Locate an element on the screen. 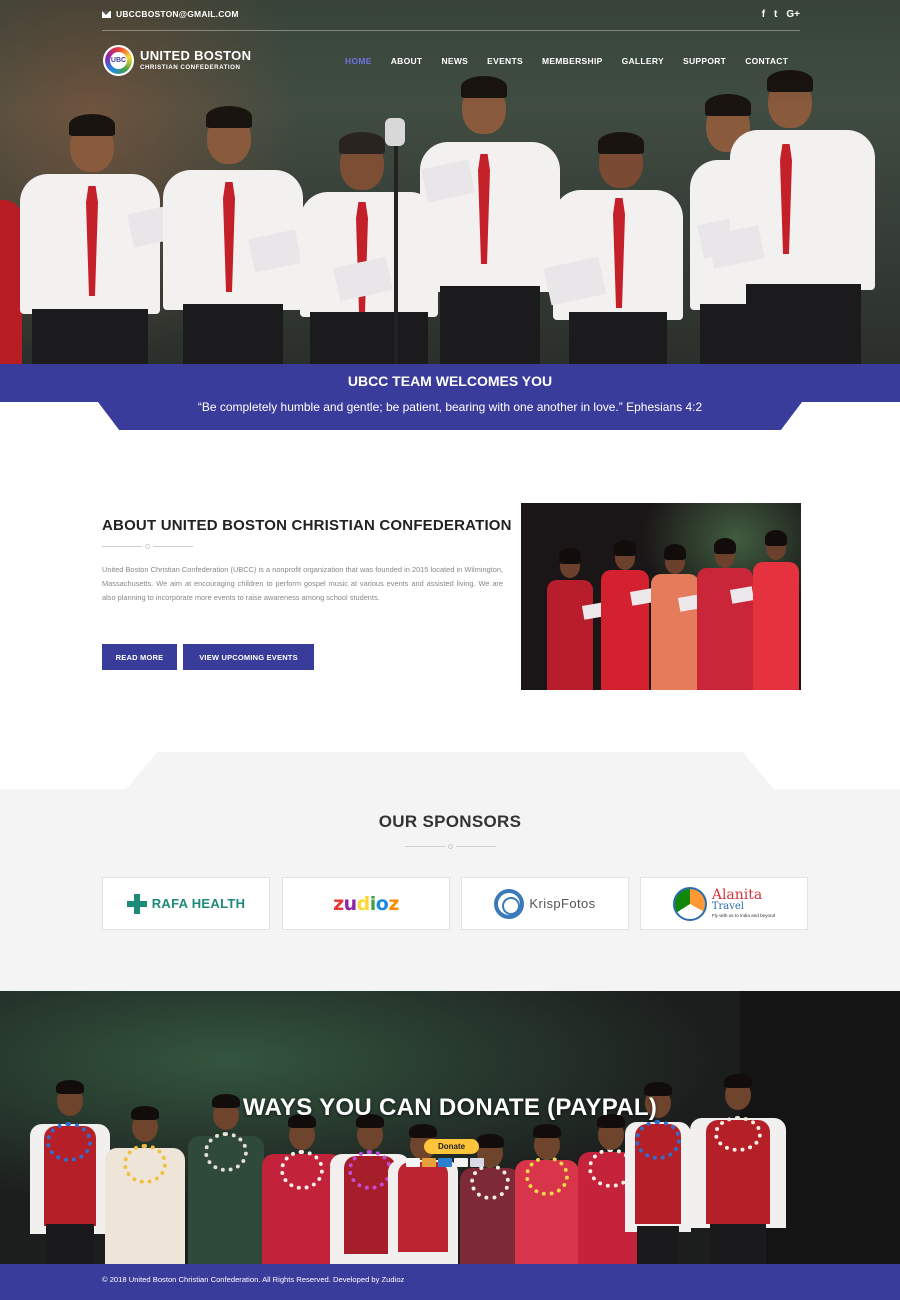  view-upcoming-events-button: VIEW UPCOMING EVENTS is located at coordinates (248, 657).